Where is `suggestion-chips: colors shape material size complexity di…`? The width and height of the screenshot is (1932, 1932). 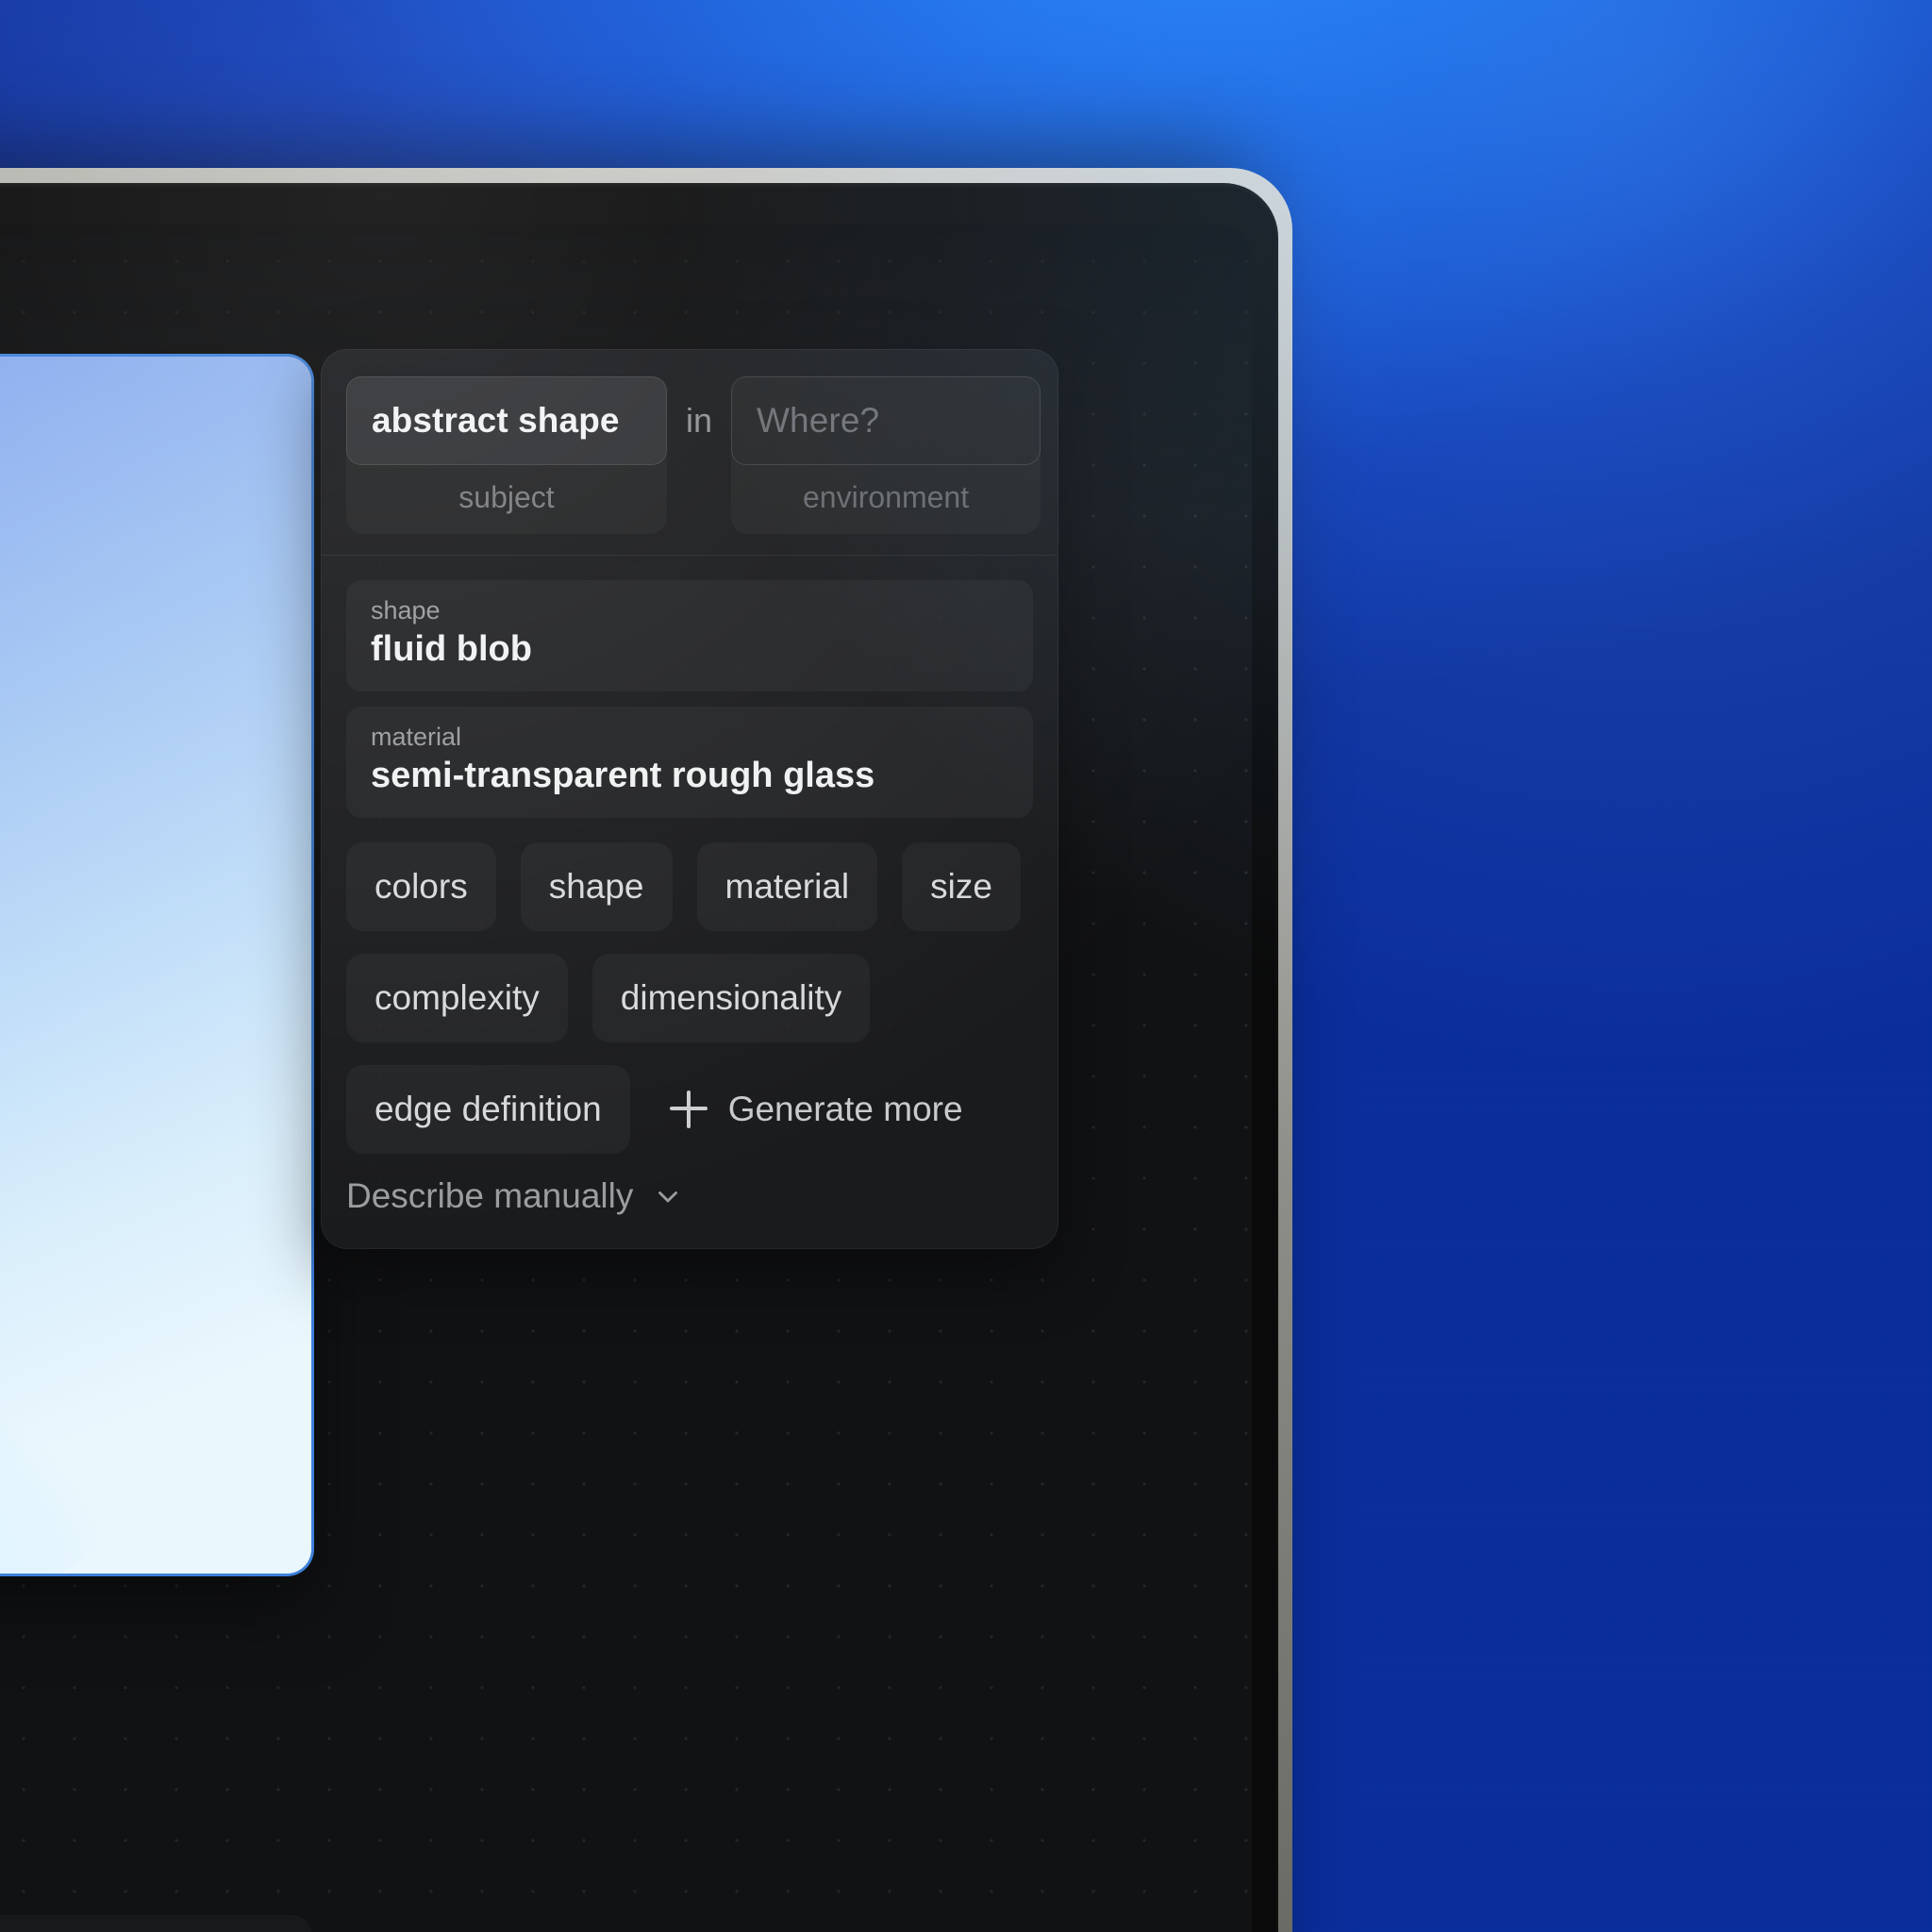 suggestion-chips: colors shape material size complexity di… is located at coordinates (690, 998).